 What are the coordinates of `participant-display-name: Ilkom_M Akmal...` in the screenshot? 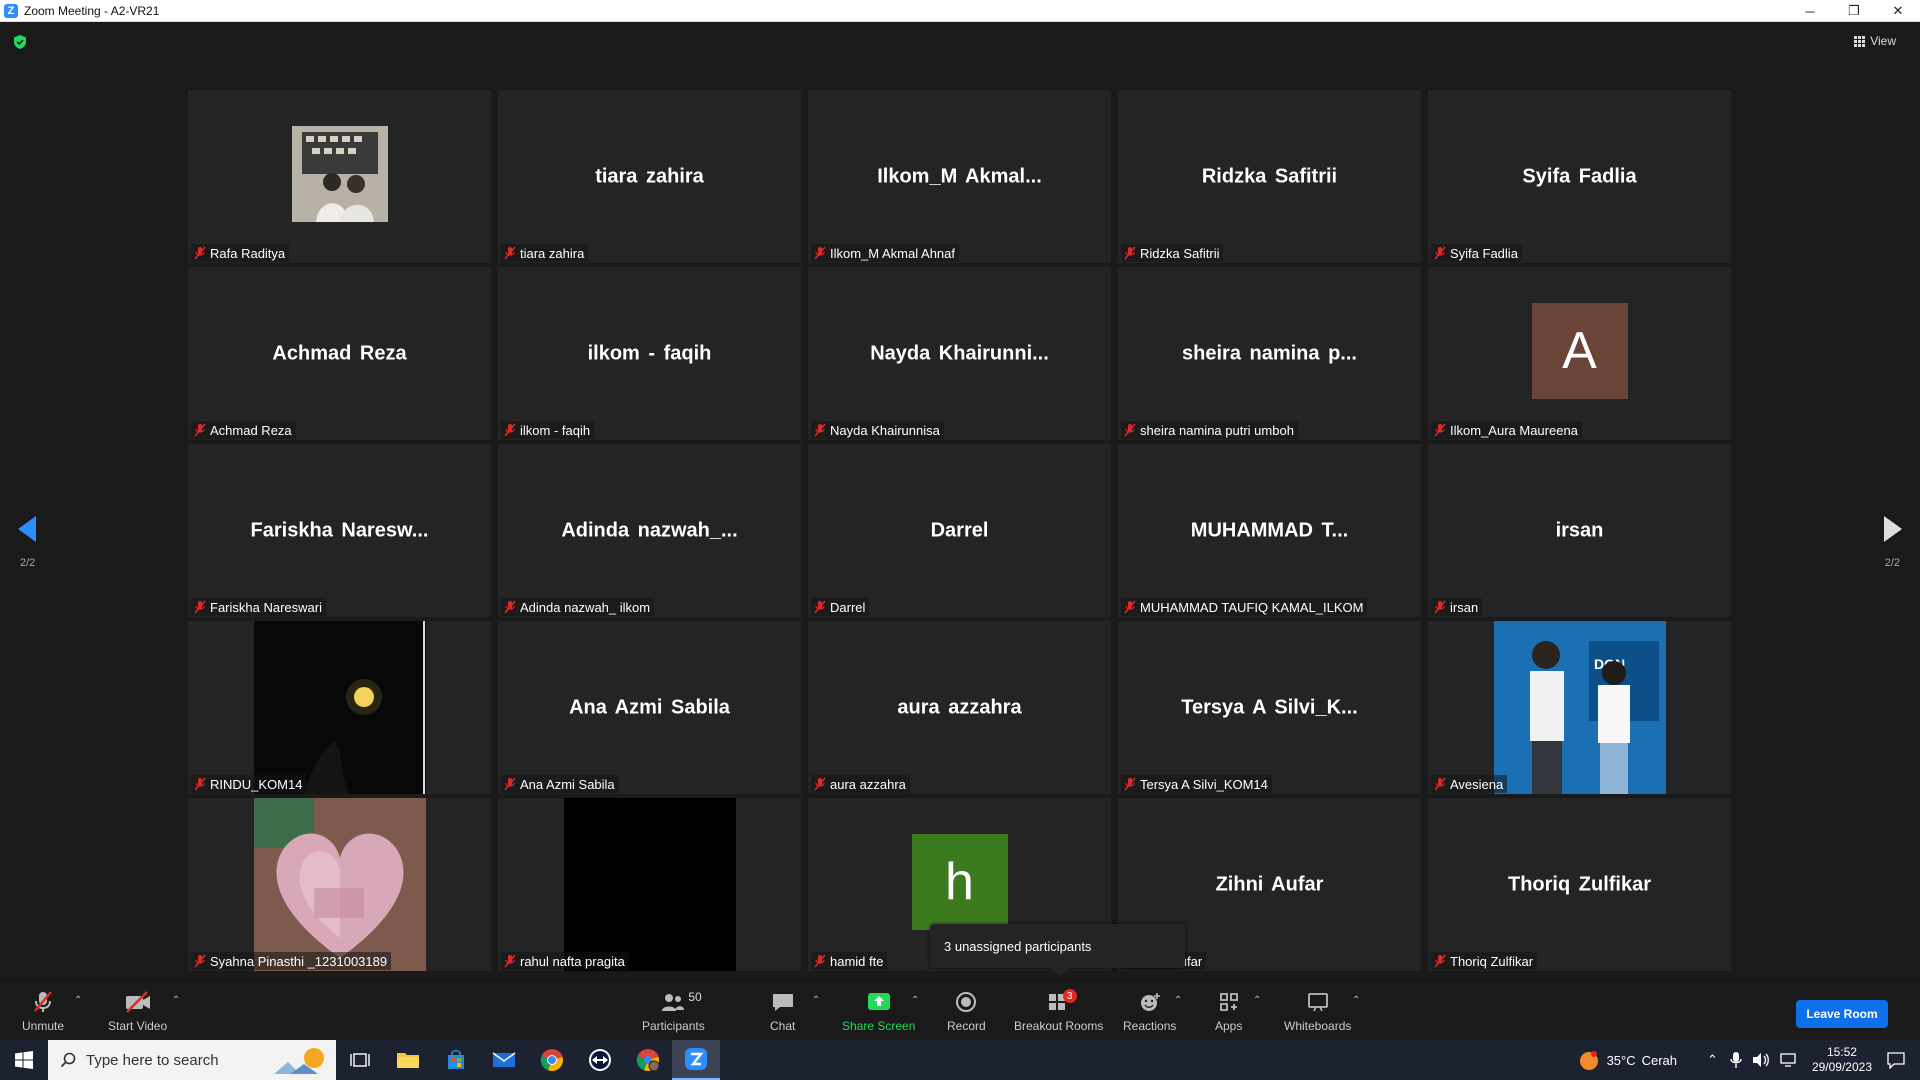 It's located at (959, 176).